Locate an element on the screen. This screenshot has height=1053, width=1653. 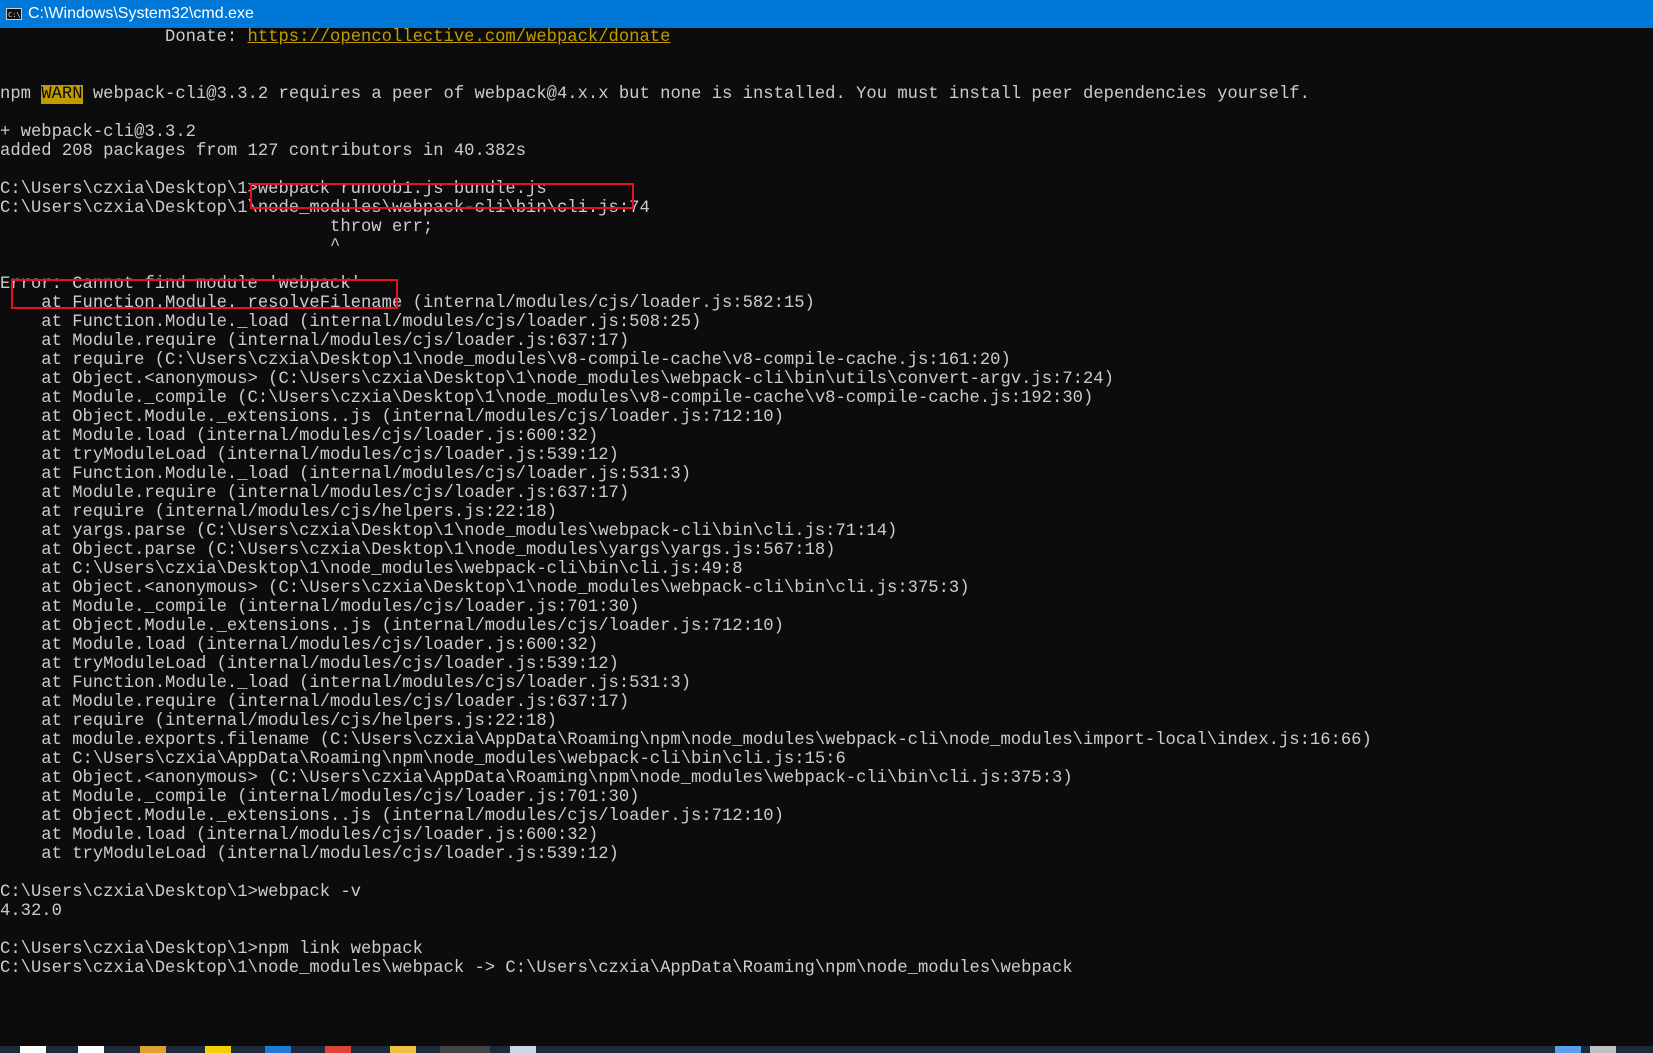
notepad-icon is located at coordinates (523, 1049).